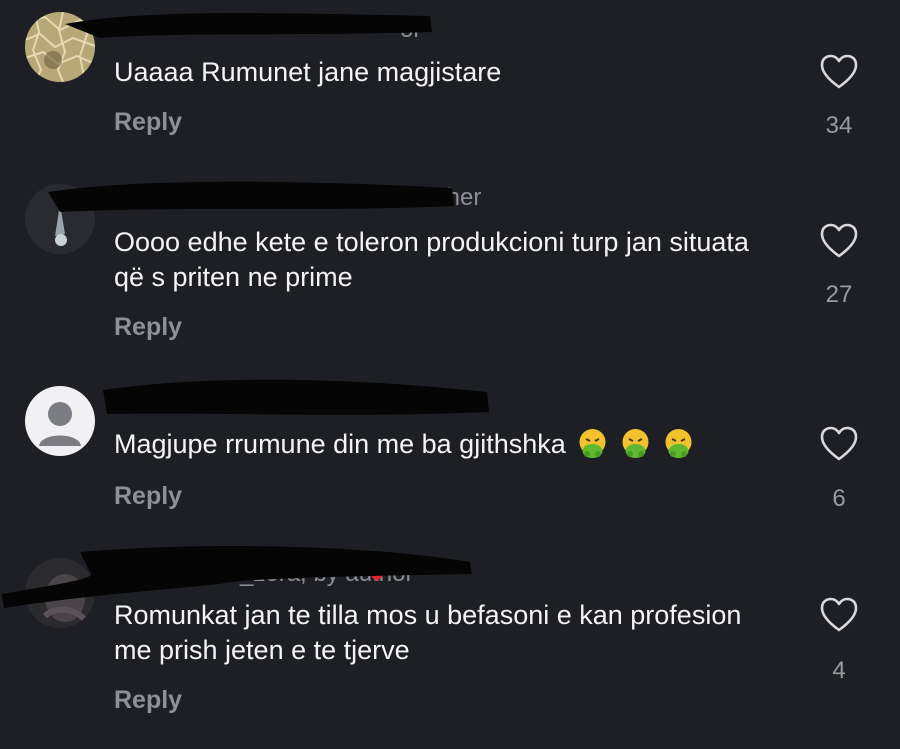 The width and height of the screenshot is (900, 749). Describe the element at coordinates (839, 498) in the screenshot. I see `like-count: 6` at that location.